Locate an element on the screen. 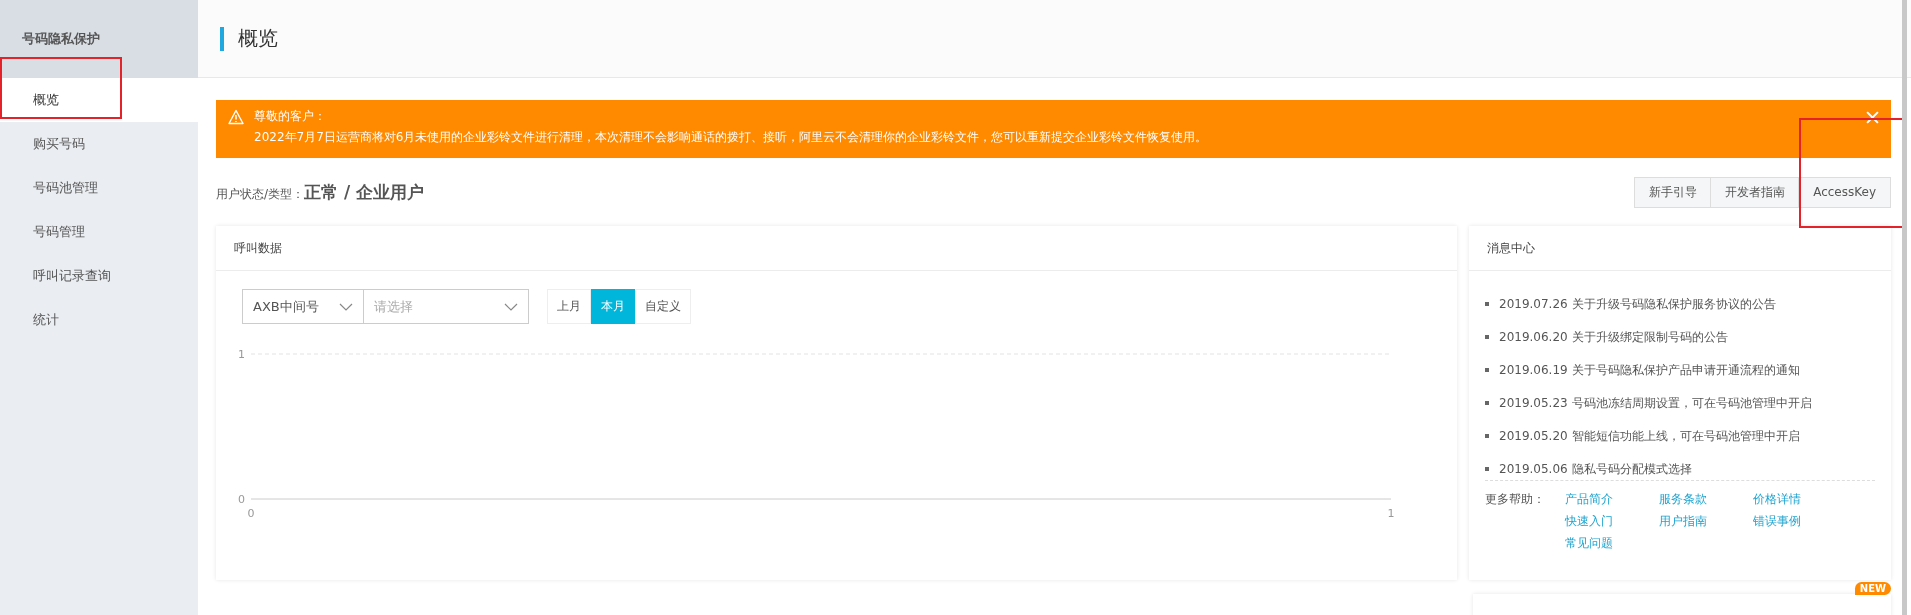 Image resolution: width=1911 pixels, height=615 pixels. new-badge: NEW is located at coordinates (1872, 588).